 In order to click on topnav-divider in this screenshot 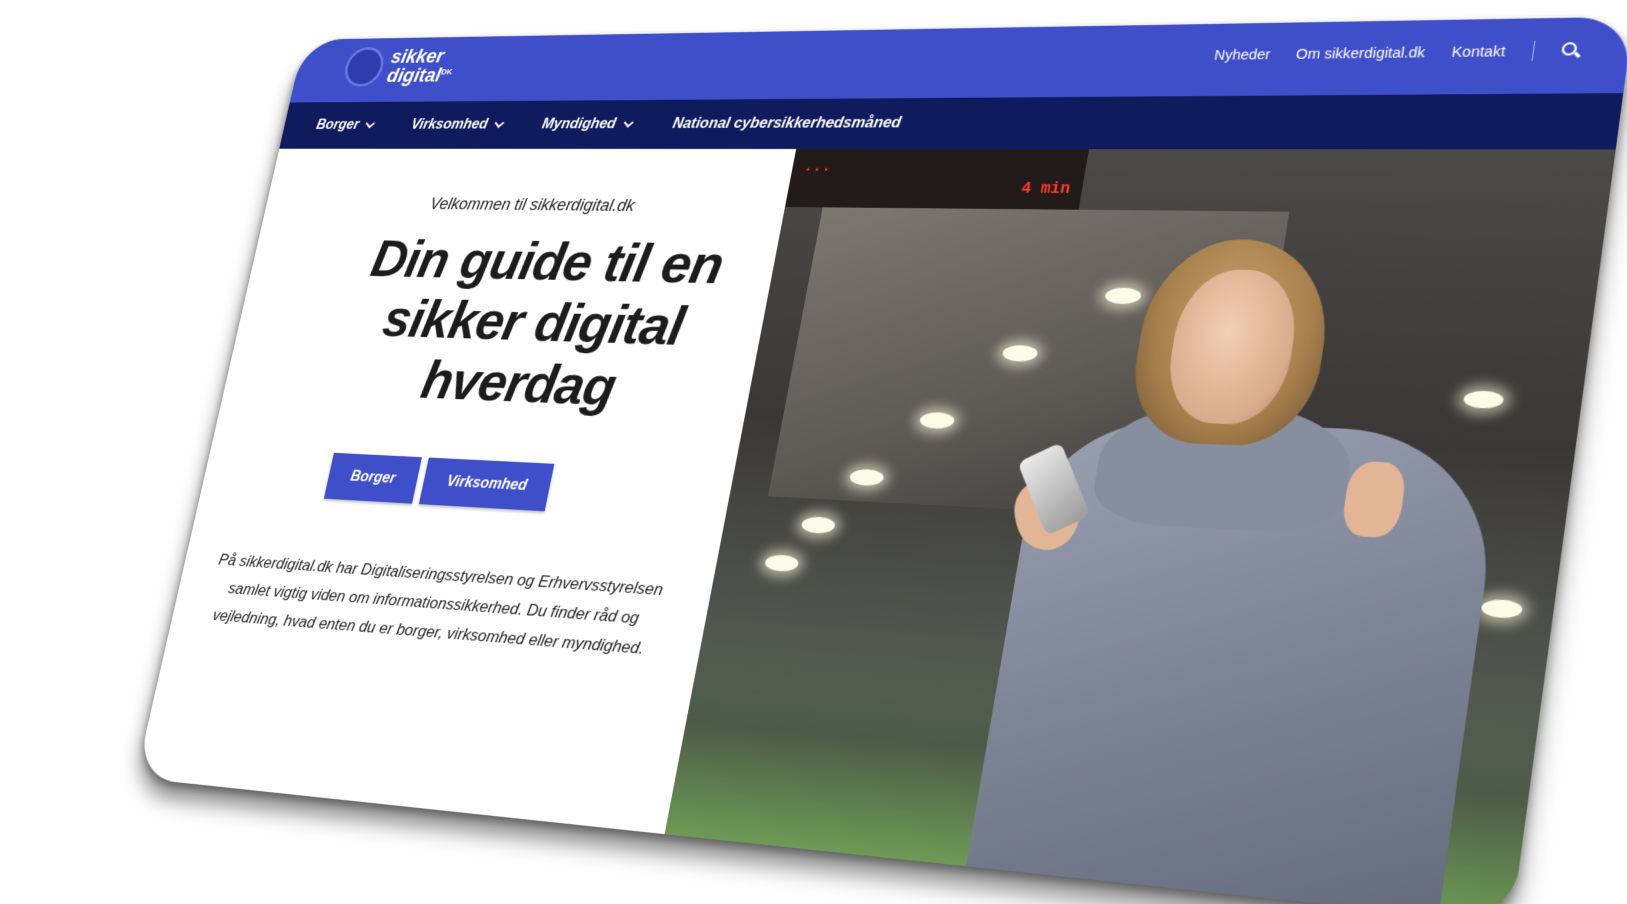, I will do `click(1533, 51)`.